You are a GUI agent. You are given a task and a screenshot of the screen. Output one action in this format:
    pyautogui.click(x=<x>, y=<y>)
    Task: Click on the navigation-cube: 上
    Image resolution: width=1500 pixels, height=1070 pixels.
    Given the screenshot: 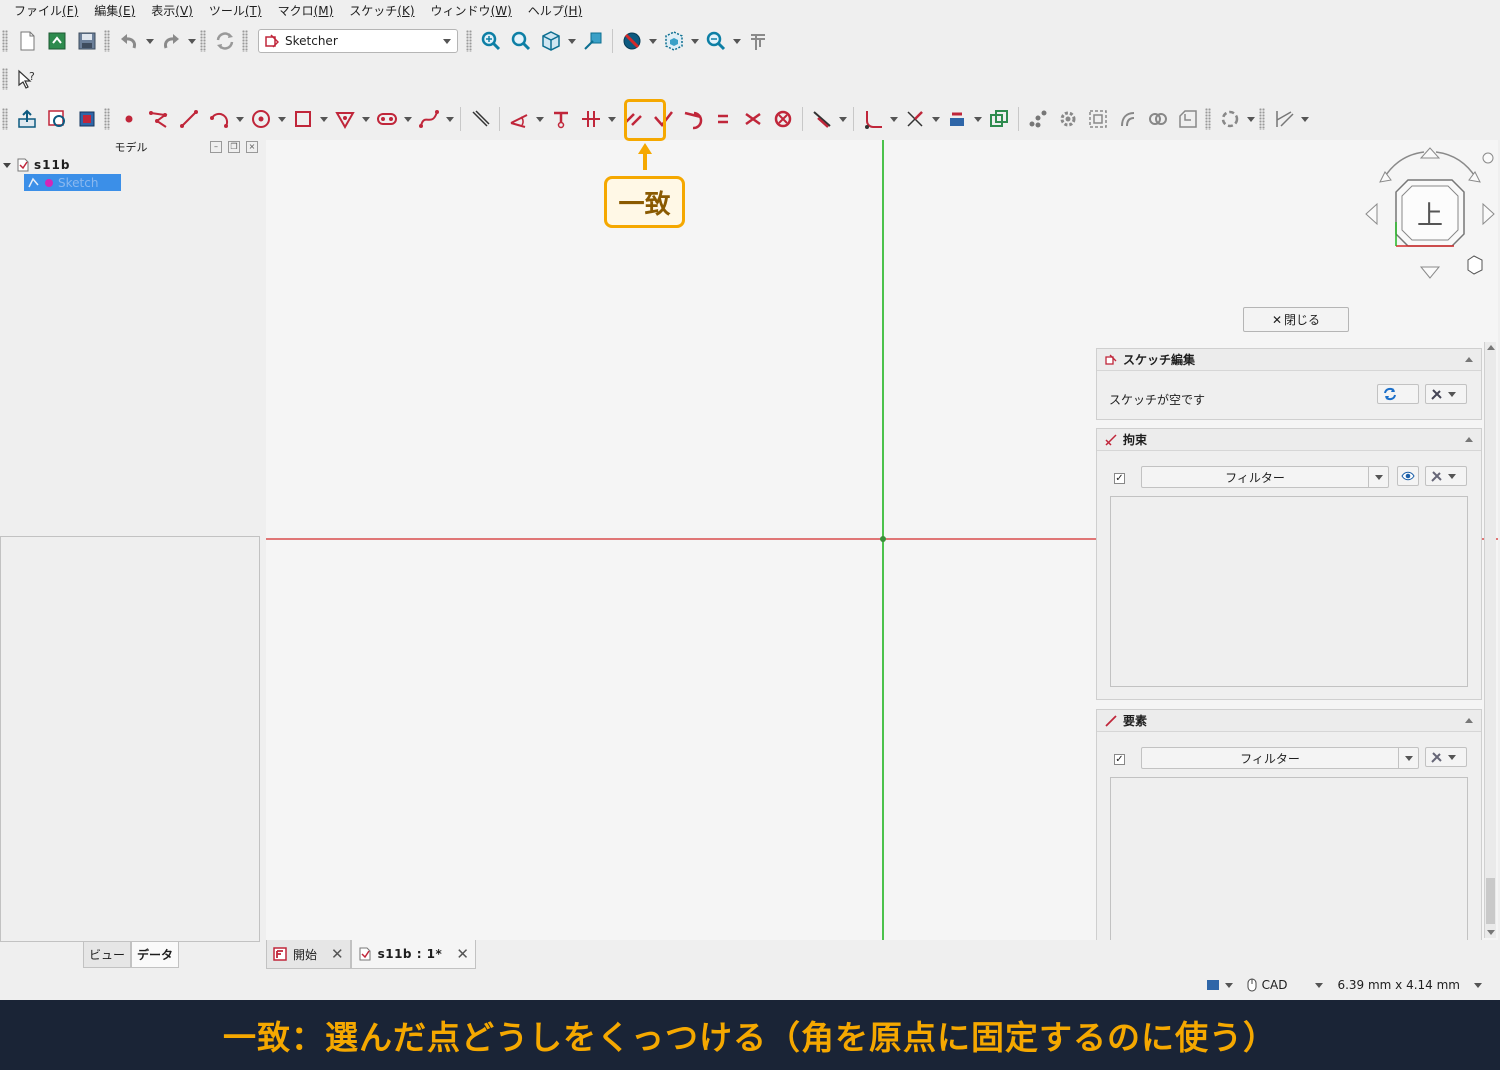 What is the action you would take?
    pyautogui.click(x=1430, y=212)
    